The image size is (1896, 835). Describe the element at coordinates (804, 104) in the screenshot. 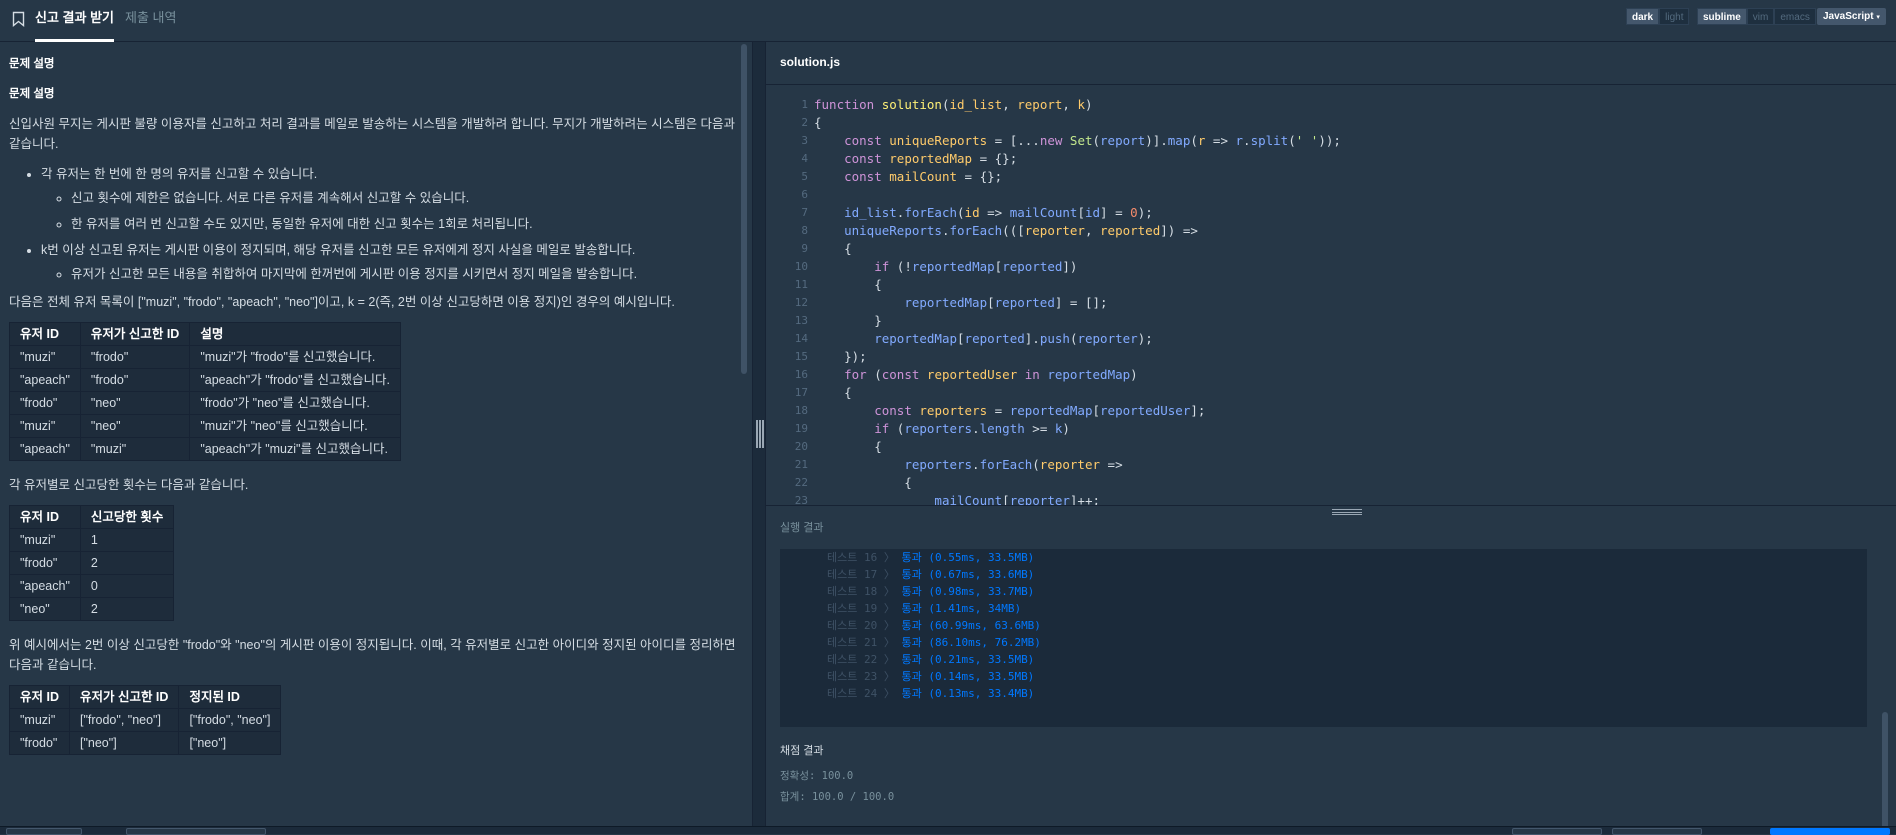

I see `line-number: 1` at that location.